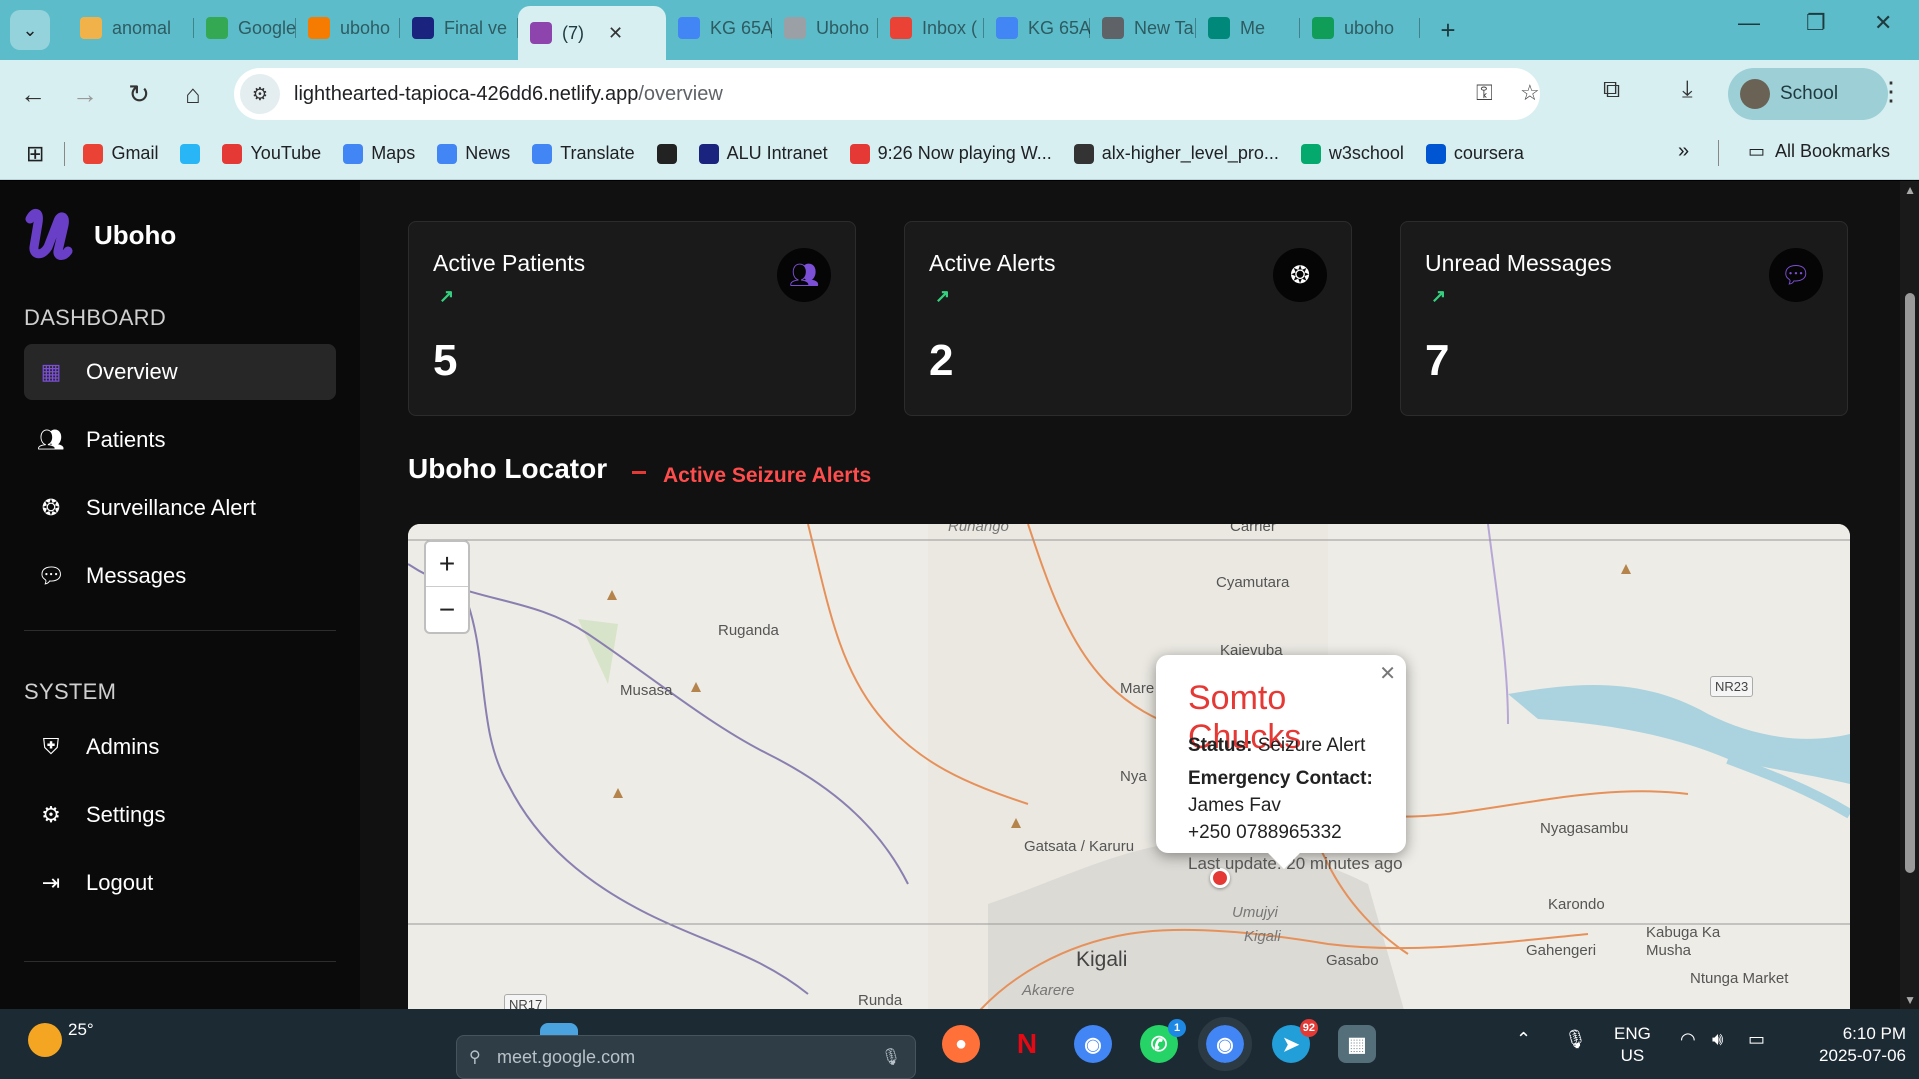 The height and width of the screenshot is (1079, 1919). I want to click on maps-icon, so click(353, 153).